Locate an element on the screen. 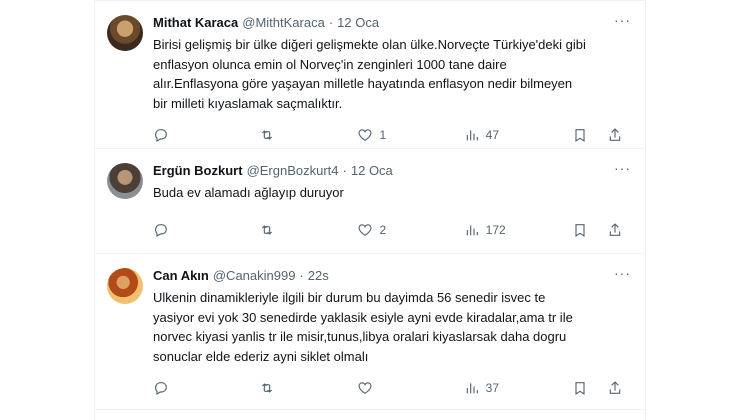 The width and height of the screenshot is (730, 420). tweet-header: Can Akın @Canakin999 · 22s is located at coordinates (392, 275).